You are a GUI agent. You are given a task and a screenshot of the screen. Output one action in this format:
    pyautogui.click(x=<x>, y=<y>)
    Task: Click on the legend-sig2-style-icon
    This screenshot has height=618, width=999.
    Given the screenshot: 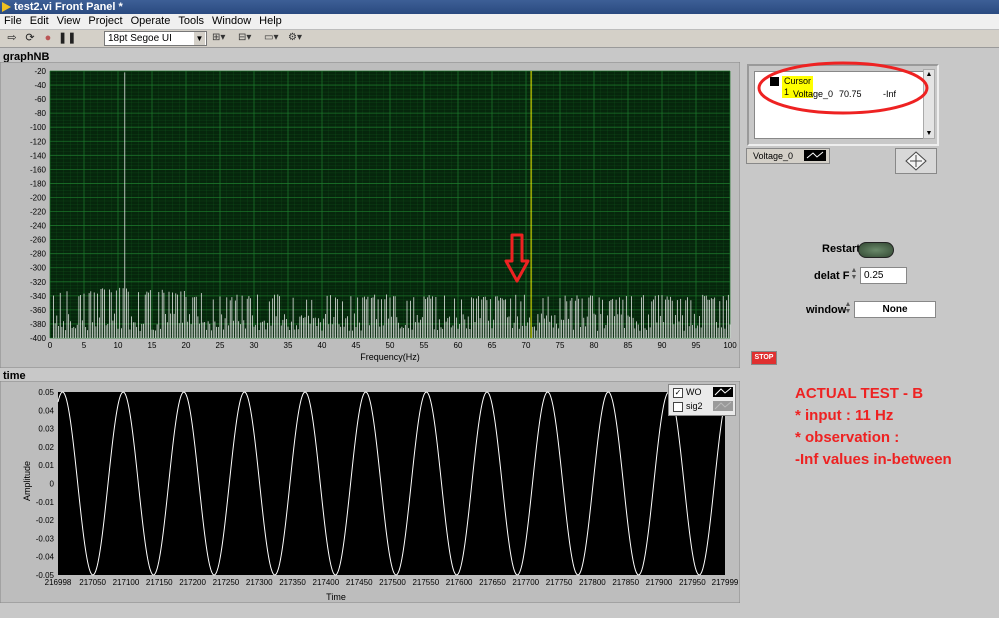 What is the action you would take?
    pyautogui.click(x=723, y=406)
    